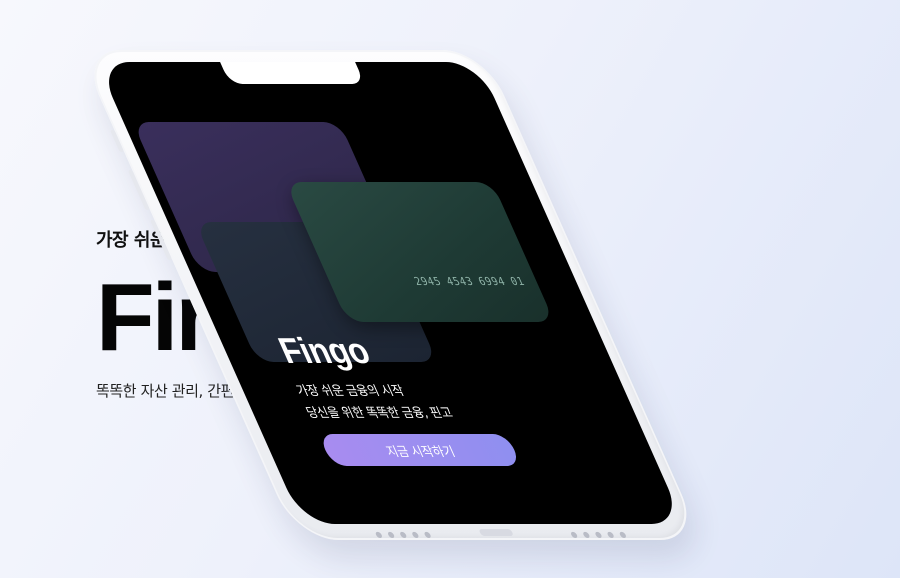 The image size is (900, 578). I want to click on charging-port, so click(496, 532).